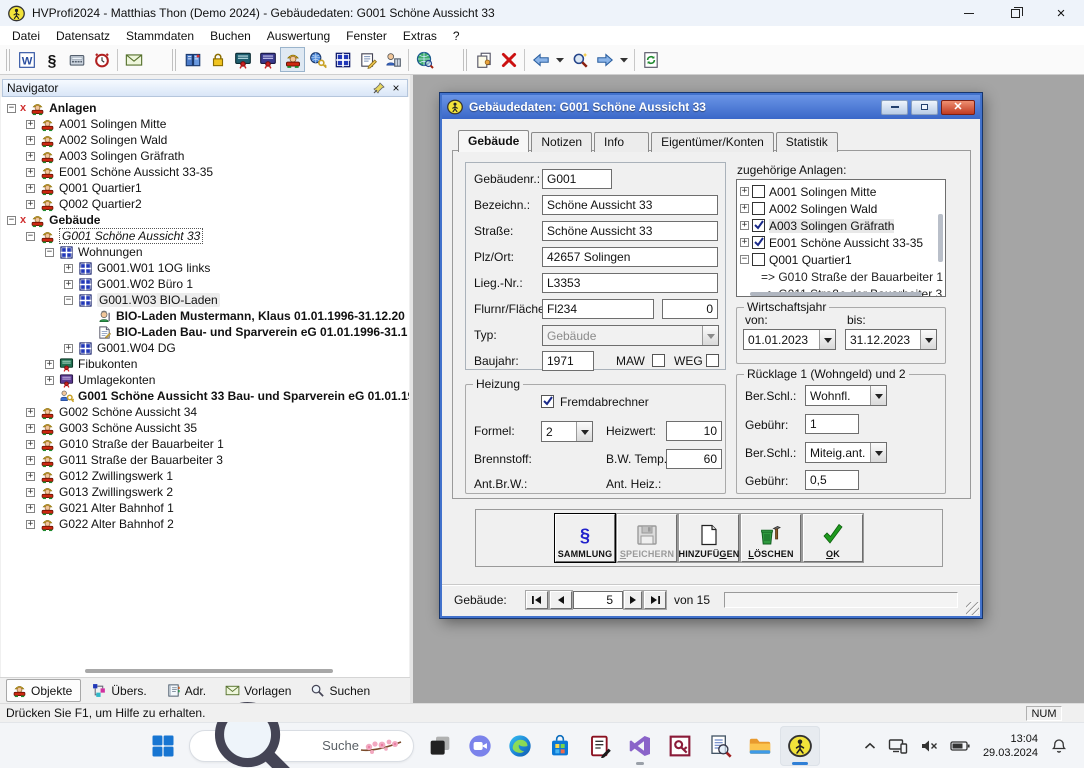 This screenshot has height=768, width=1084. Describe the element at coordinates (898, 746) in the screenshot. I see `tray-device-icon` at that location.